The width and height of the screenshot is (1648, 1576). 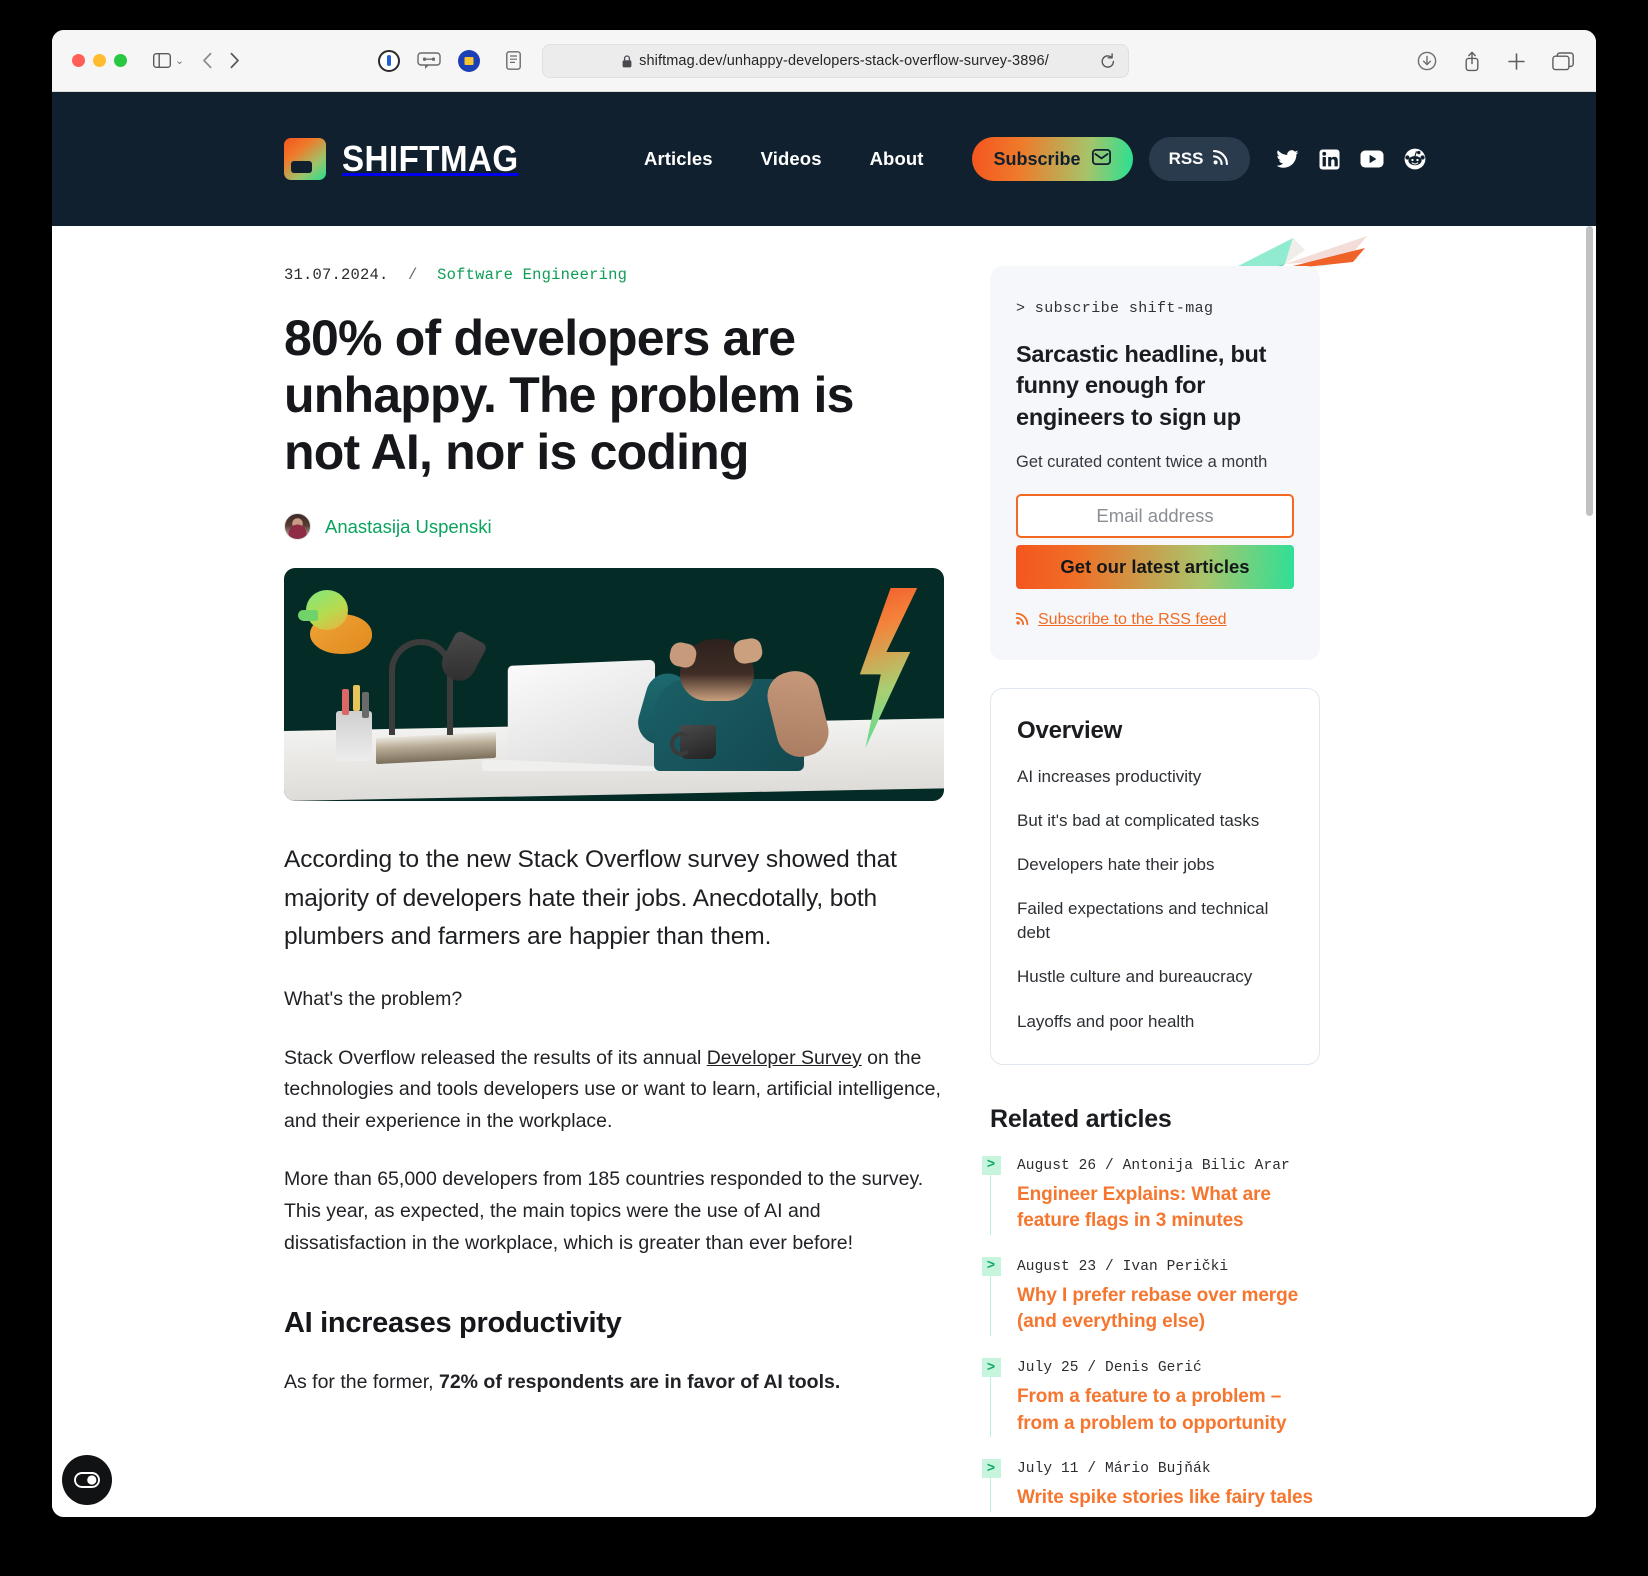 I want to click on developer-survey-link: Developer Survey, so click(x=784, y=1058).